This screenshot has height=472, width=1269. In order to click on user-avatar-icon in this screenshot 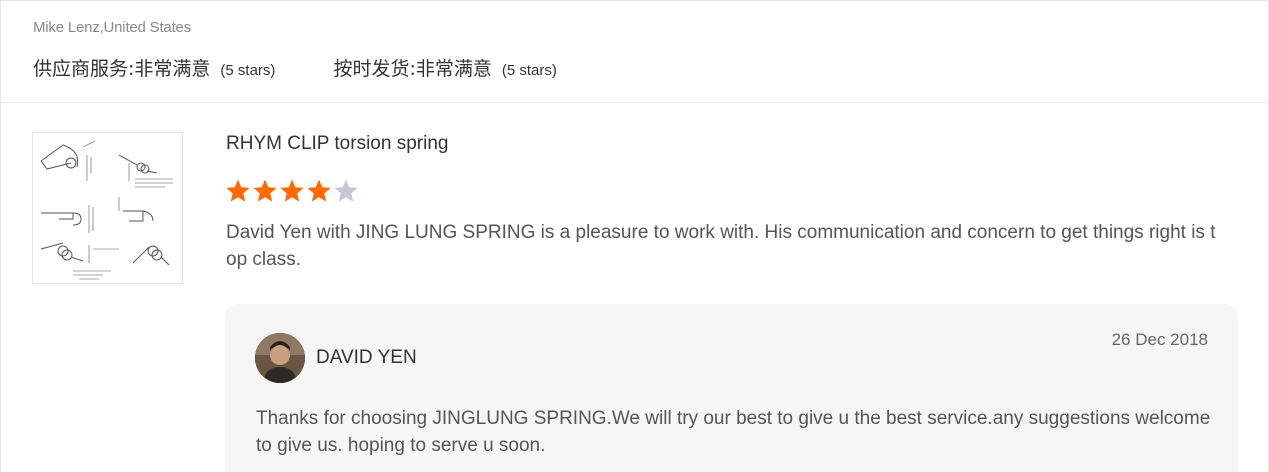, I will do `click(280, 358)`.